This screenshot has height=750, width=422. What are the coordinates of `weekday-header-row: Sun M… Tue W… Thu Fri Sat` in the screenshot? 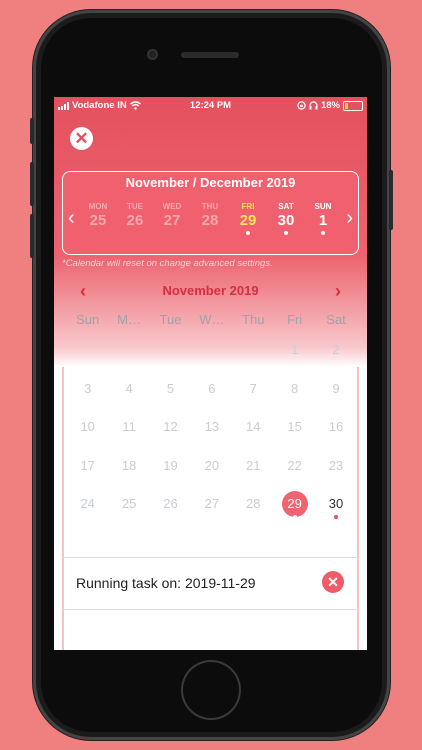 It's located at (212, 319).